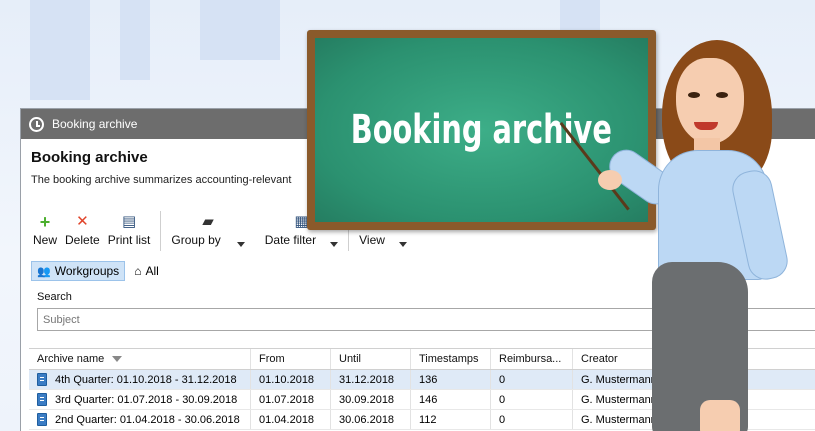 Image resolution: width=815 pixels, height=431 pixels. I want to click on cell-text: 2nd Quarter: 01.04.2018 - 30.06.2018, so click(147, 419).